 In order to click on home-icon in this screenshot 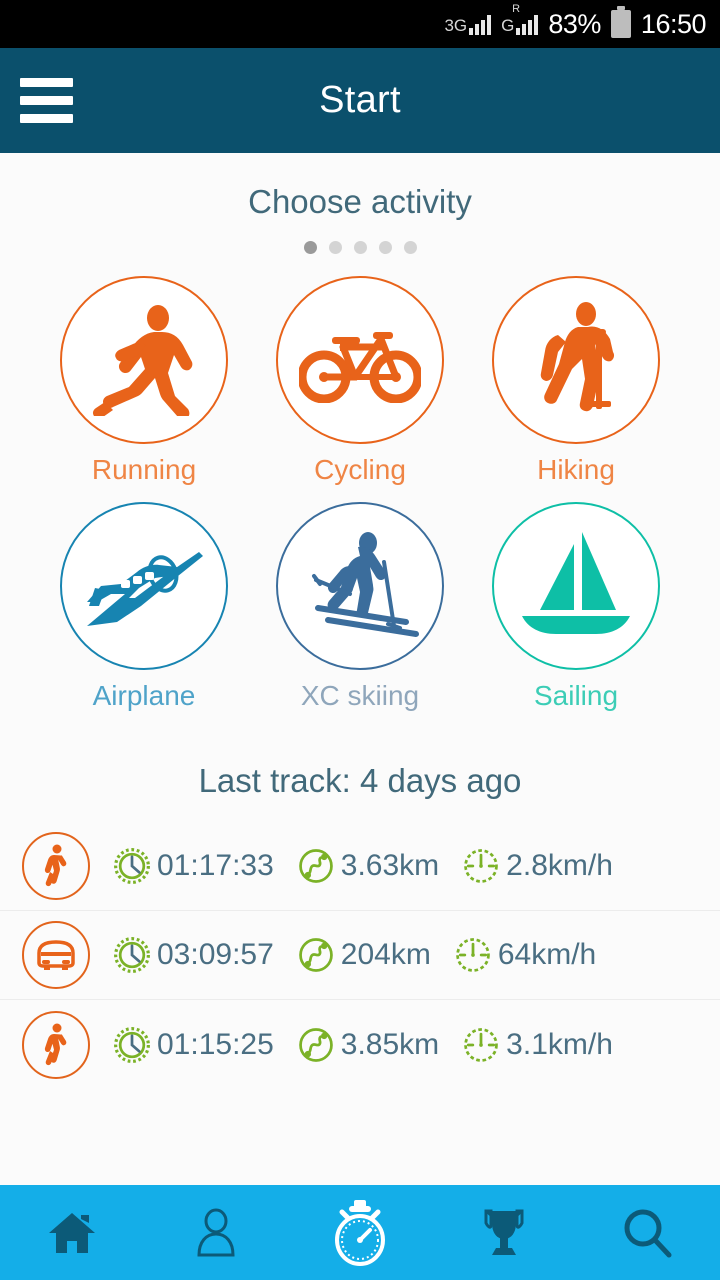, I will do `click(72, 1232)`.